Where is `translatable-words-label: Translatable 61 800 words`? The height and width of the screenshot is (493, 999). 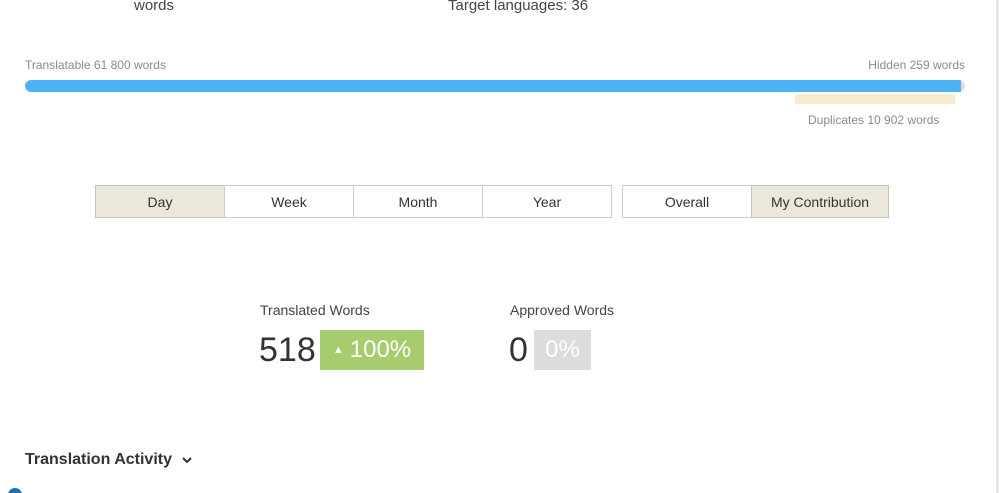
translatable-words-label: Translatable 61 800 words is located at coordinates (95, 65).